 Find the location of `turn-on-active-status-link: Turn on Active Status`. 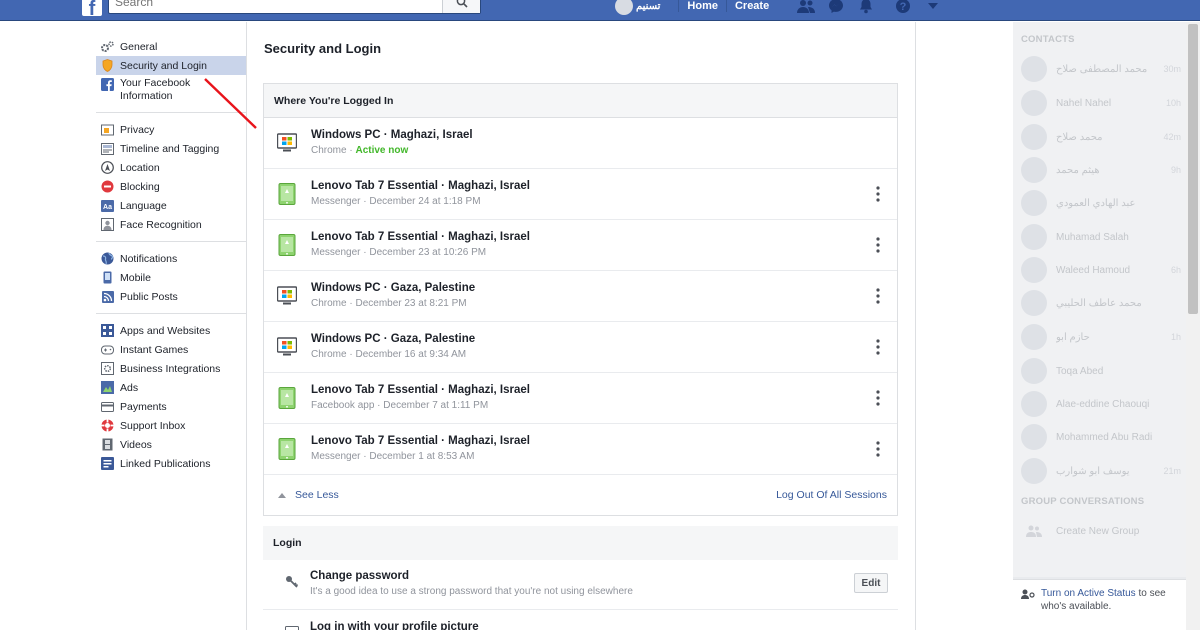

turn-on-active-status-link: Turn on Active Status is located at coordinates (1088, 593).